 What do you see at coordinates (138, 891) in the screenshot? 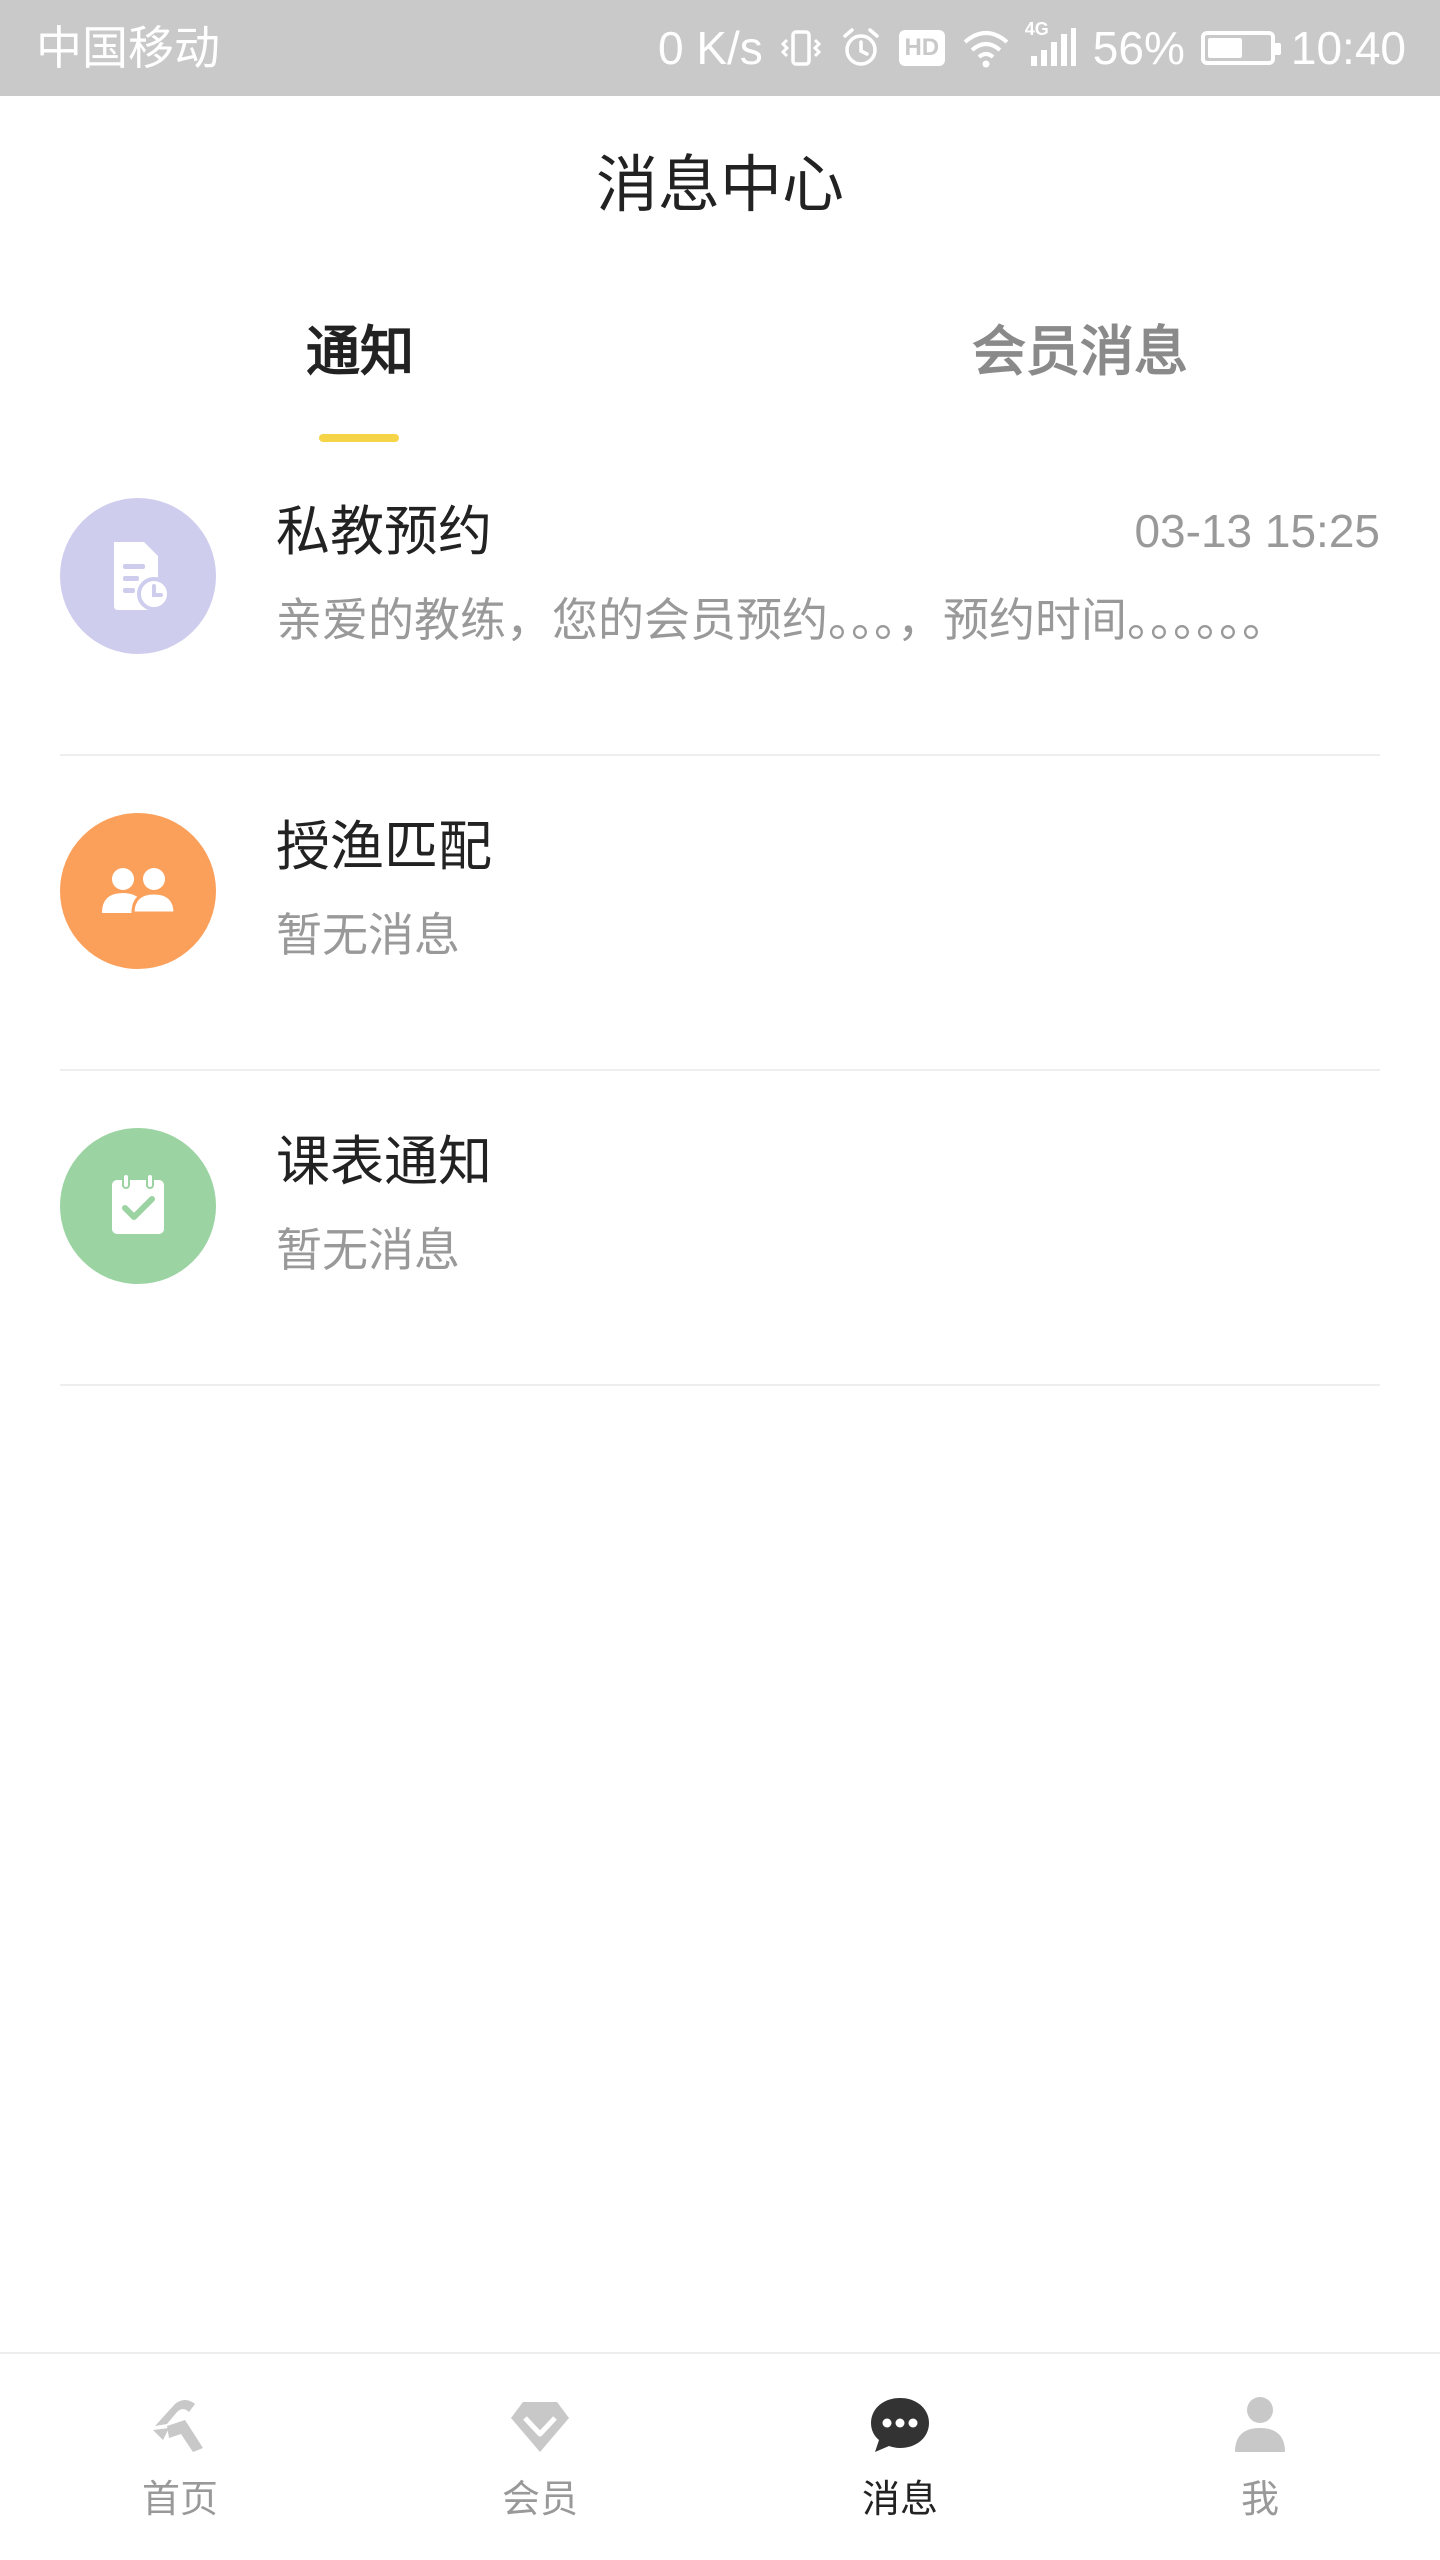
I see `users-icon` at bounding box center [138, 891].